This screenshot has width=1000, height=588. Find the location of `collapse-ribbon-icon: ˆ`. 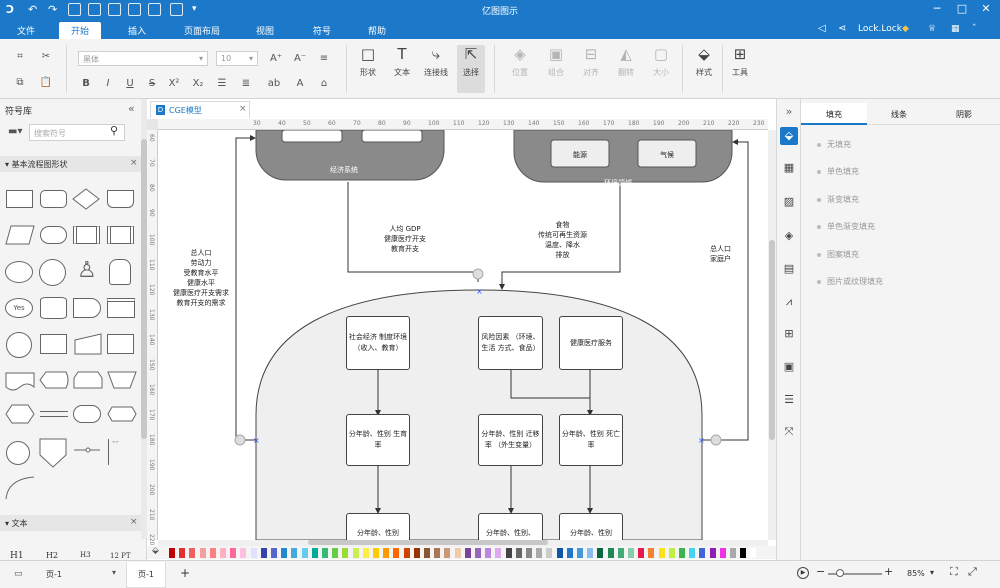

collapse-ribbon-icon: ˆ is located at coordinates (974, 29).